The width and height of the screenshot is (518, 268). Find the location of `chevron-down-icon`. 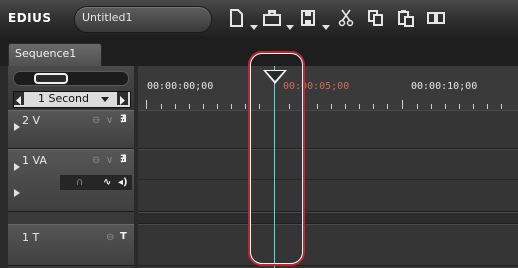

chevron-down-icon is located at coordinates (105, 99).